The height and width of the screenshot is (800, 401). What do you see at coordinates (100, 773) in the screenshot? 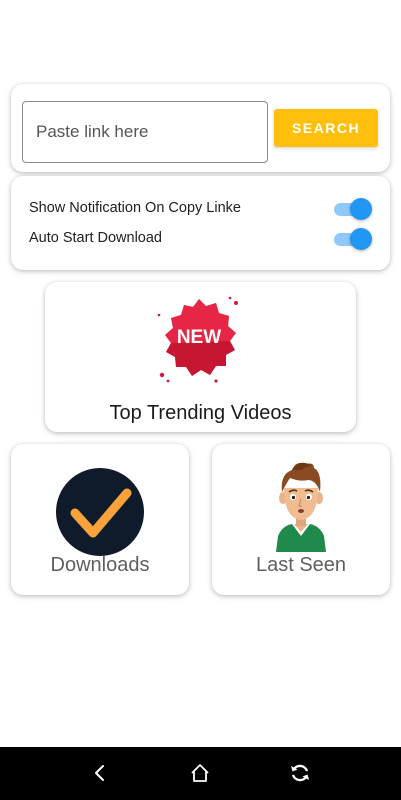
I see `back-icon` at bounding box center [100, 773].